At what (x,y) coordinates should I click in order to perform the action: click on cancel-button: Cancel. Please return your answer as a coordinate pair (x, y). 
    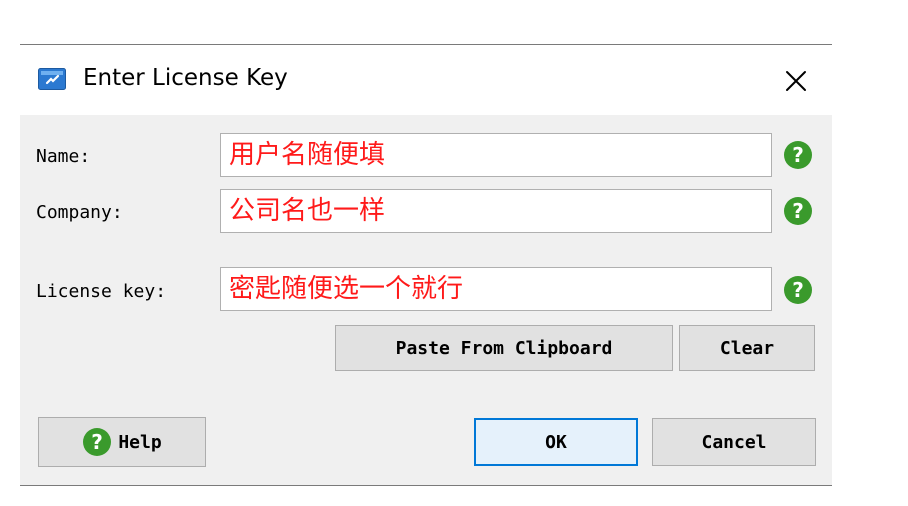
    Looking at the image, I should click on (734, 442).